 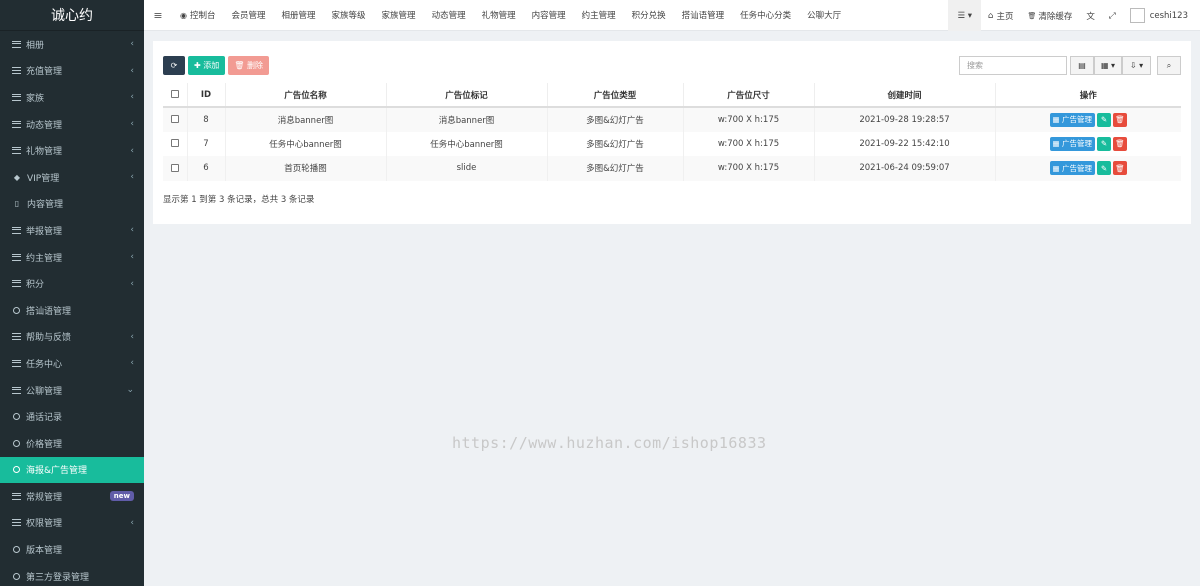 I want to click on sidebar-item-14: 通话记录, so click(x=72, y=416).